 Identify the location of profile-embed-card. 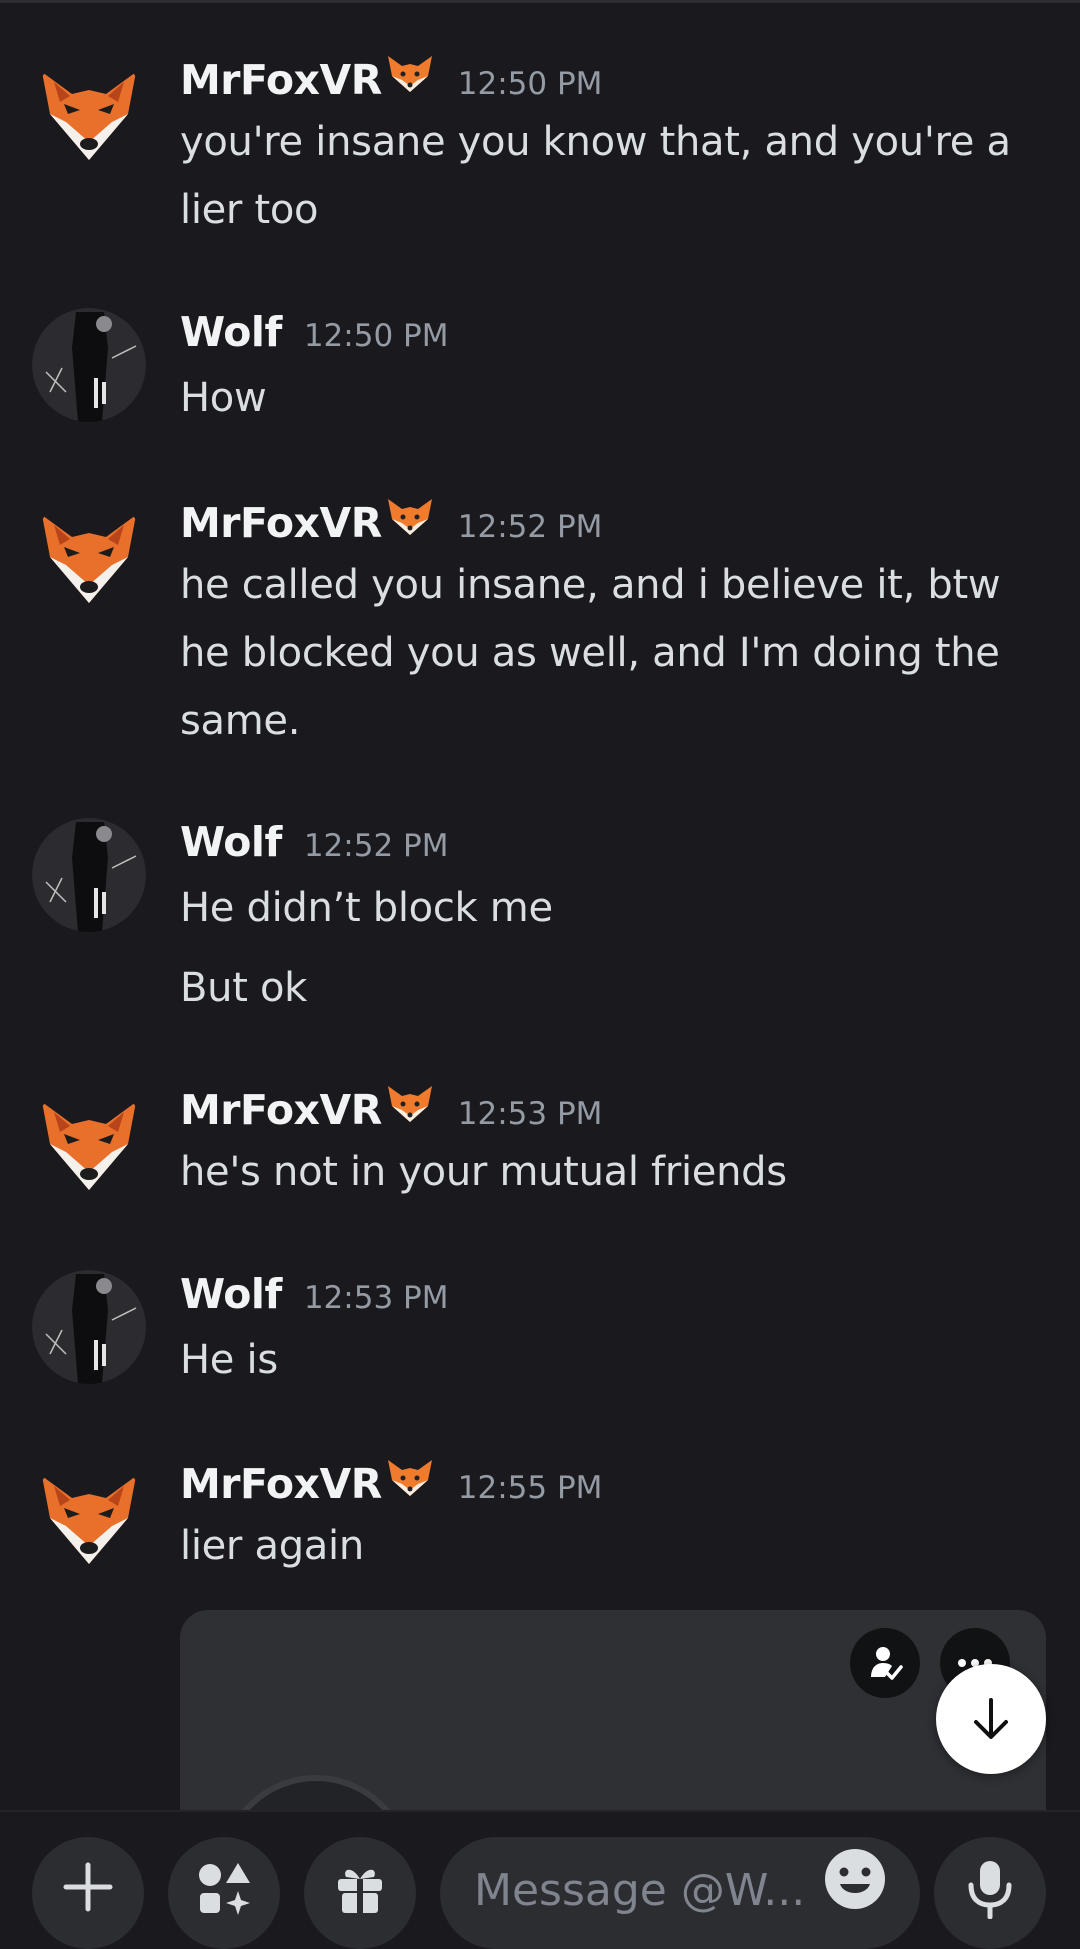
(613, 1710).